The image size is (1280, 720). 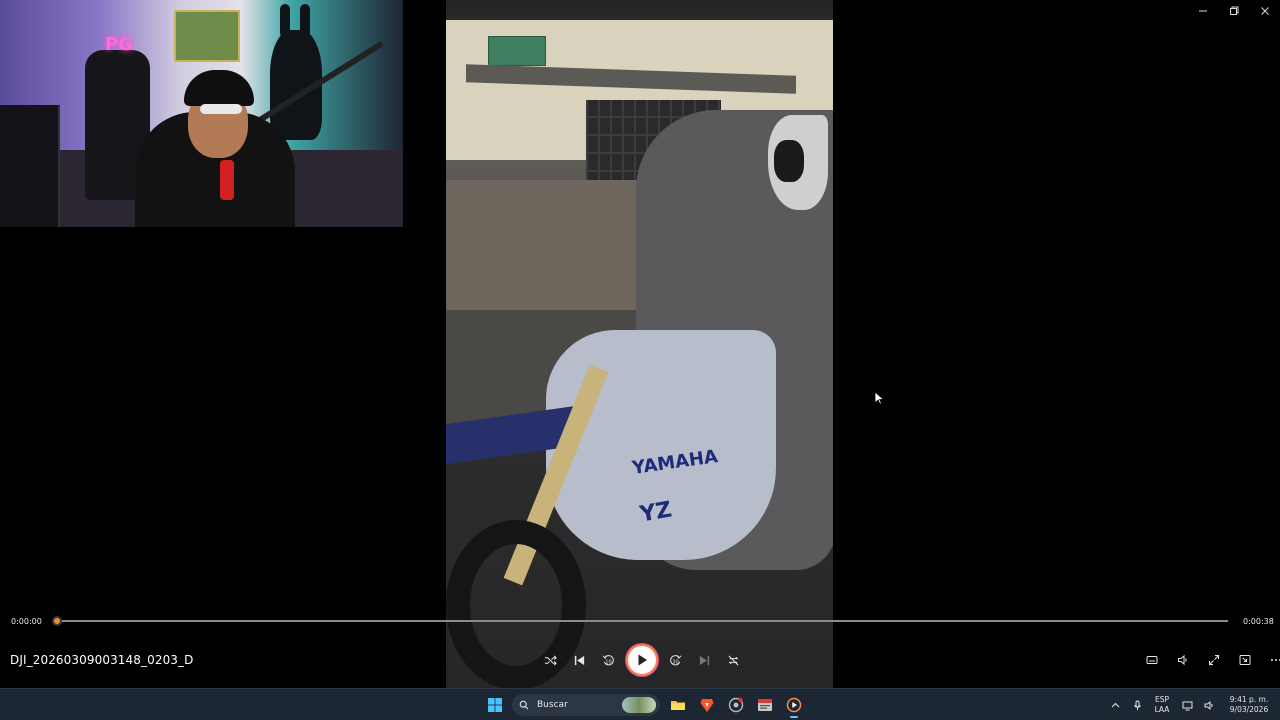 I want to click on playback-controls: 10 30, so click(x=642, y=660).